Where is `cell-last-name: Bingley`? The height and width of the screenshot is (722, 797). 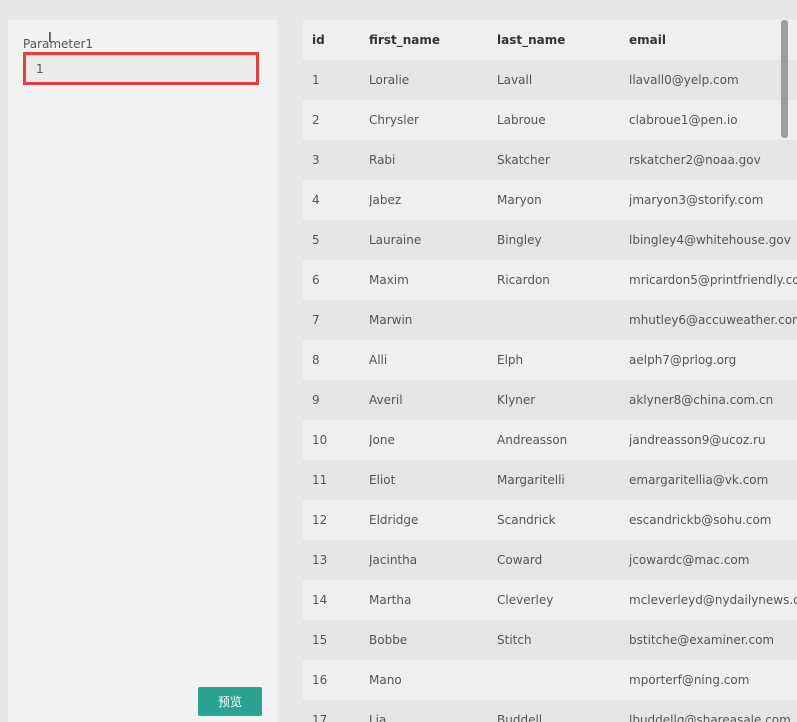 cell-last-name: Bingley is located at coordinates (563, 240).